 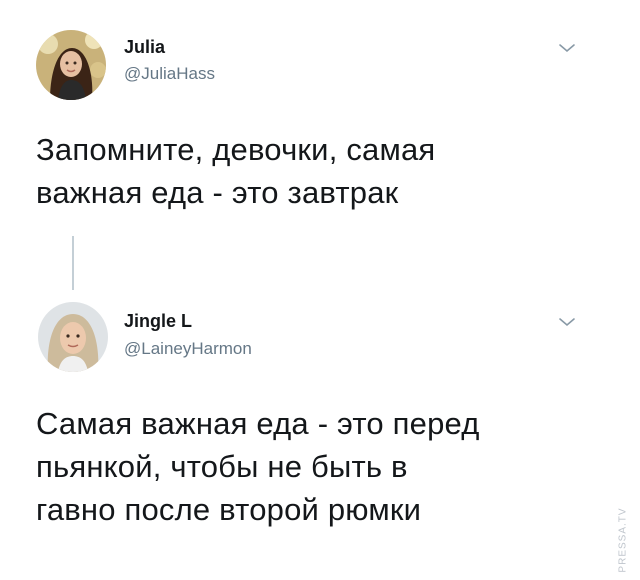 What do you see at coordinates (188, 349) in the screenshot?
I see `author-handle: @LaineyHarmon` at bounding box center [188, 349].